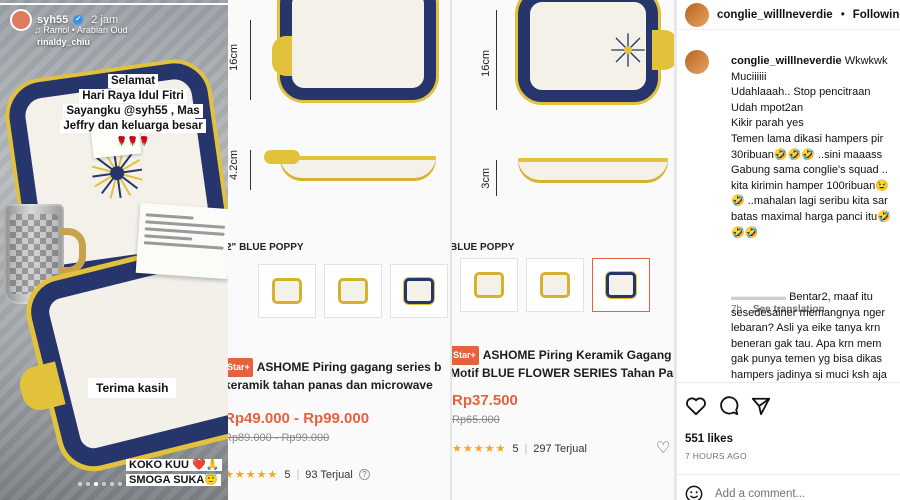 This screenshot has height=500, width=900. I want to click on story-progress-bar, so click(114, 4).